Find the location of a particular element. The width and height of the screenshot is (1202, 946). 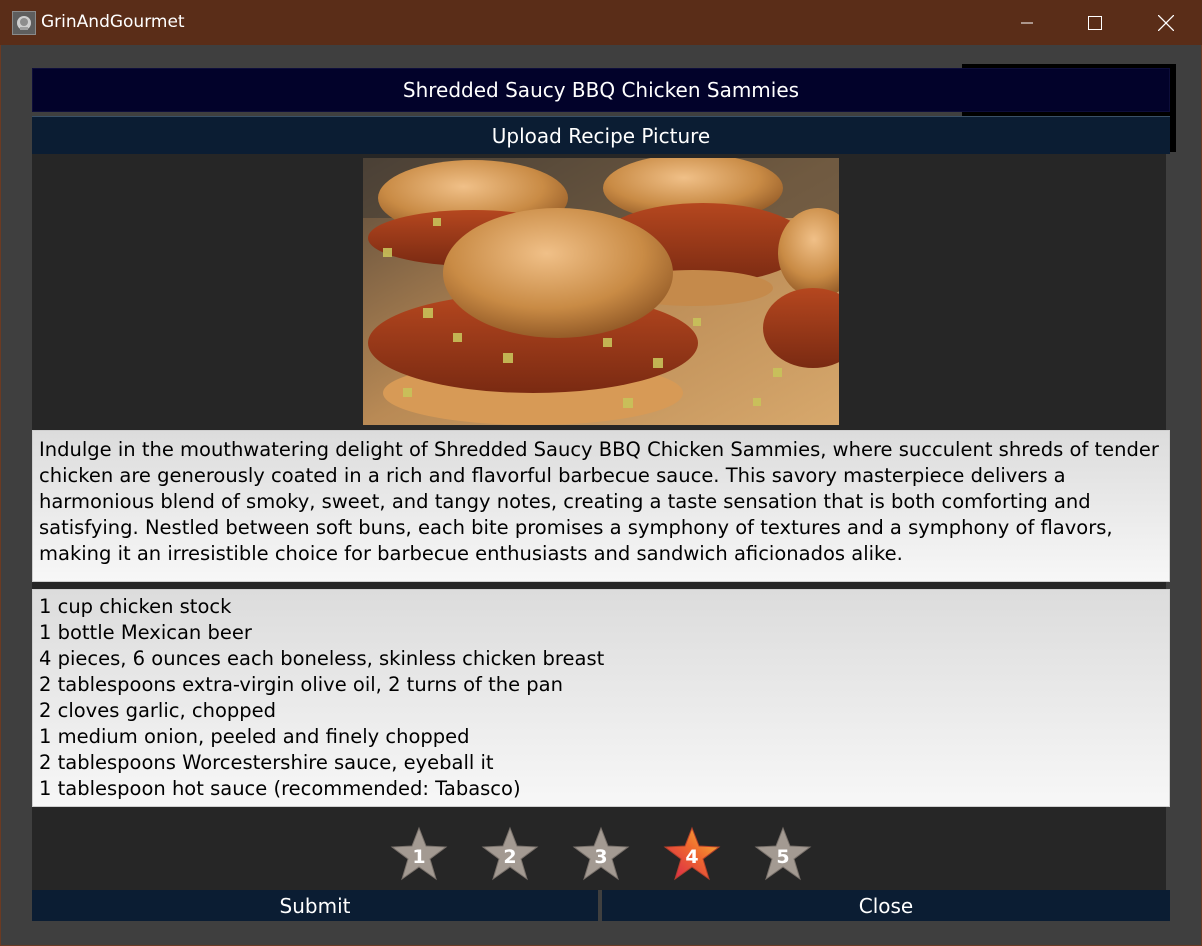

star-label: 3 is located at coordinates (600, 857).